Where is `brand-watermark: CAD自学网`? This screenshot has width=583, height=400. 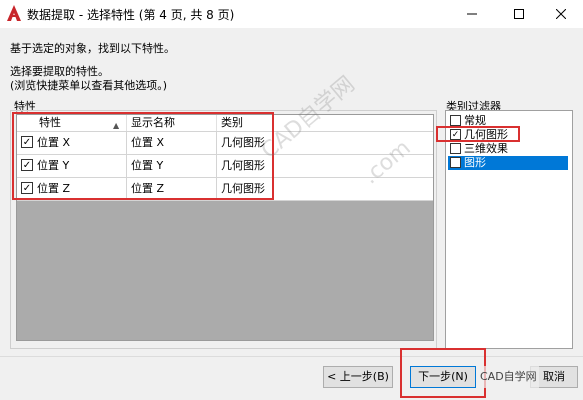 brand-watermark: CAD自学网 is located at coordinates (508, 377).